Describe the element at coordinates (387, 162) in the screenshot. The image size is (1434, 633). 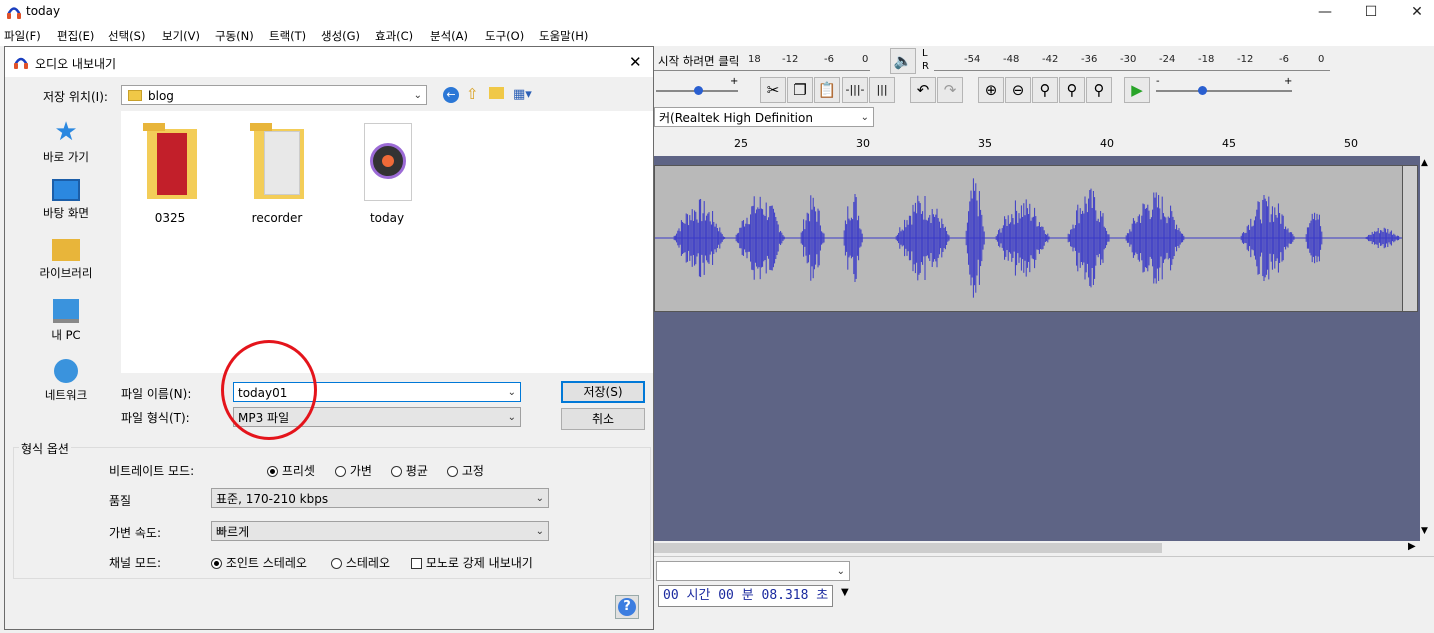
I see `audio-file-icon` at that location.